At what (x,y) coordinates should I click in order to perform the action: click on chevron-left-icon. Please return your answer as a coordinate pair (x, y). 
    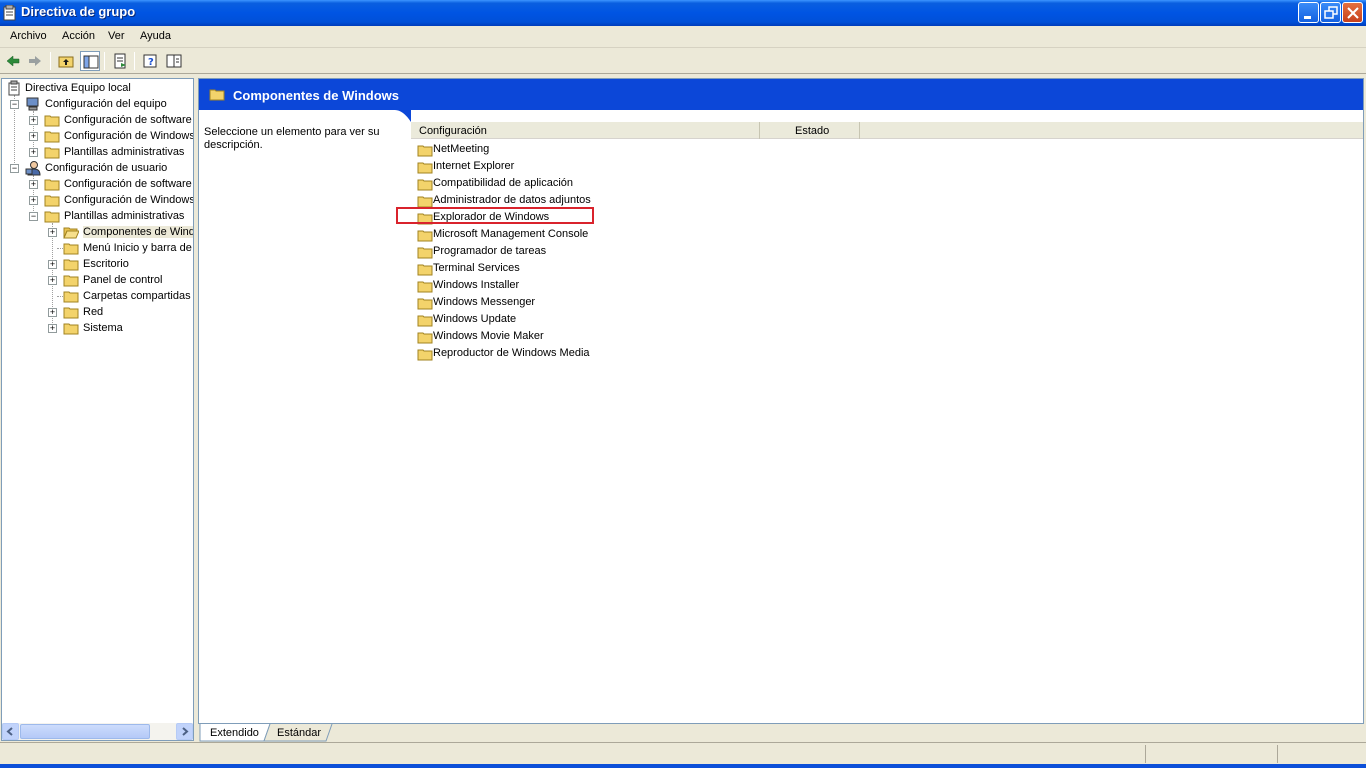
    Looking at the image, I should click on (9, 731).